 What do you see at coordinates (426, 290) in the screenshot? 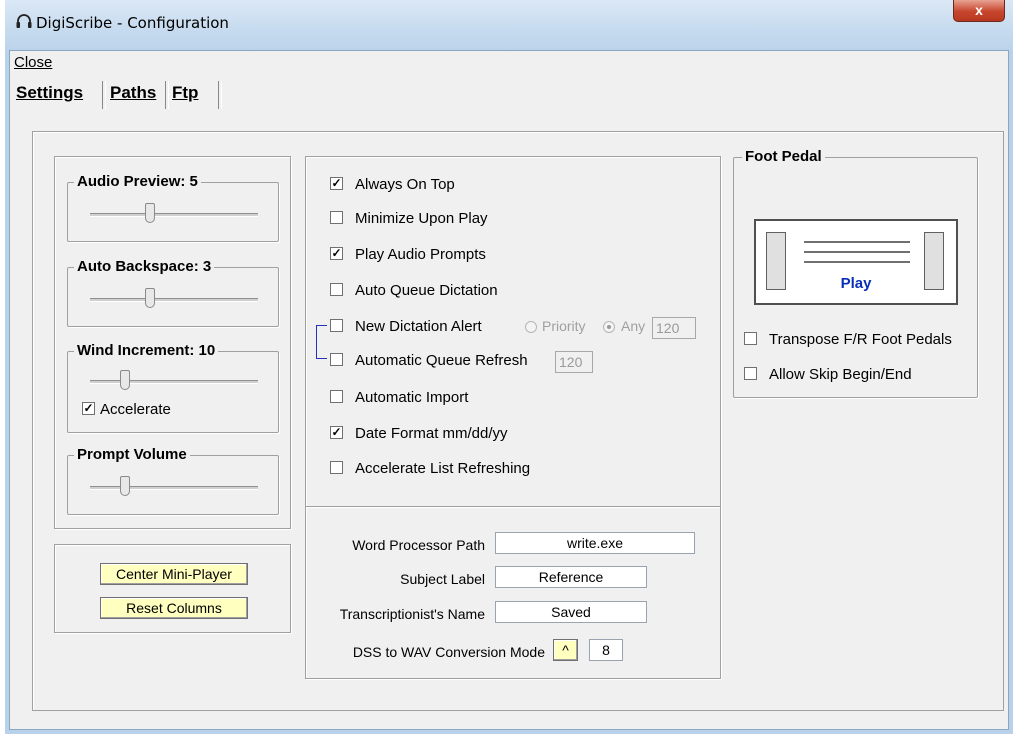
I see `auto-queue-dictation-label: Auto Queue Dictation` at bounding box center [426, 290].